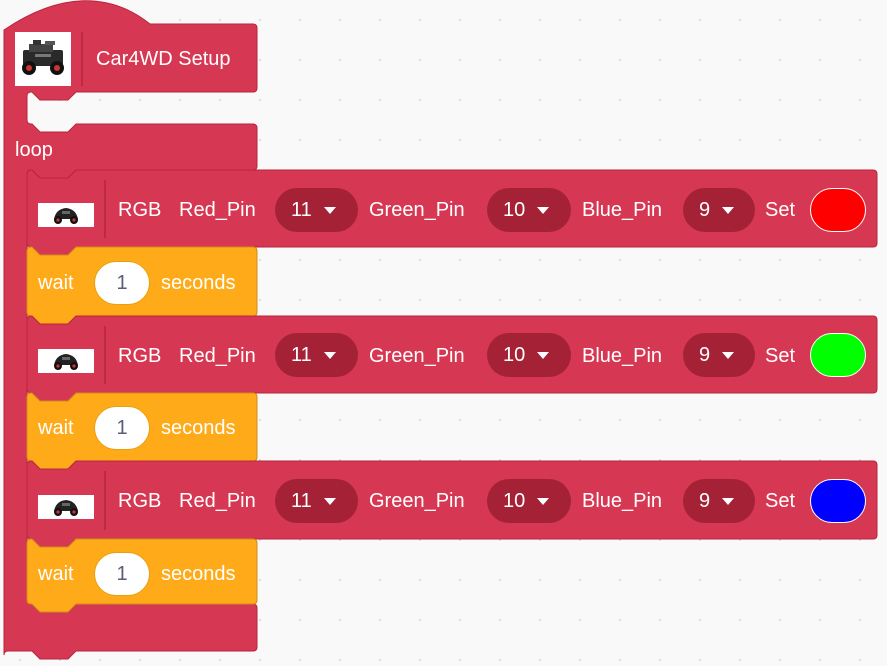 This screenshot has width=887, height=666. I want to click on loop-label: loop, so click(34, 150).